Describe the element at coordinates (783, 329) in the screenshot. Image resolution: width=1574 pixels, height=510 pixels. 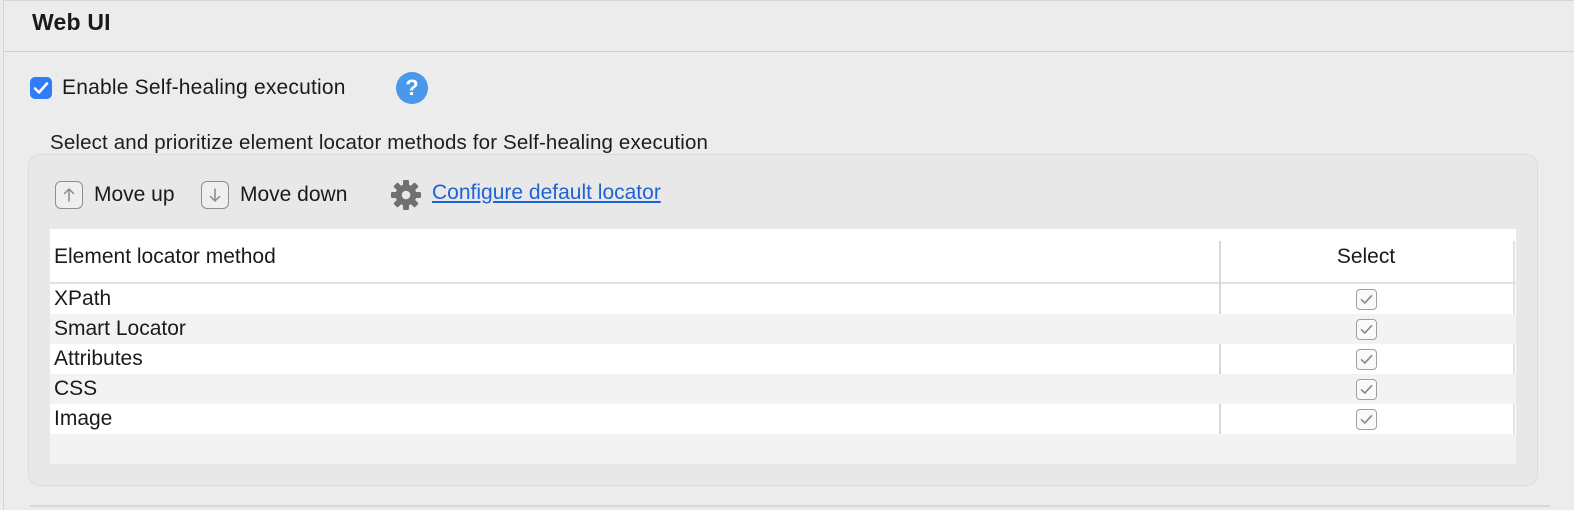
I see `table-row: Smart Locator` at that location.